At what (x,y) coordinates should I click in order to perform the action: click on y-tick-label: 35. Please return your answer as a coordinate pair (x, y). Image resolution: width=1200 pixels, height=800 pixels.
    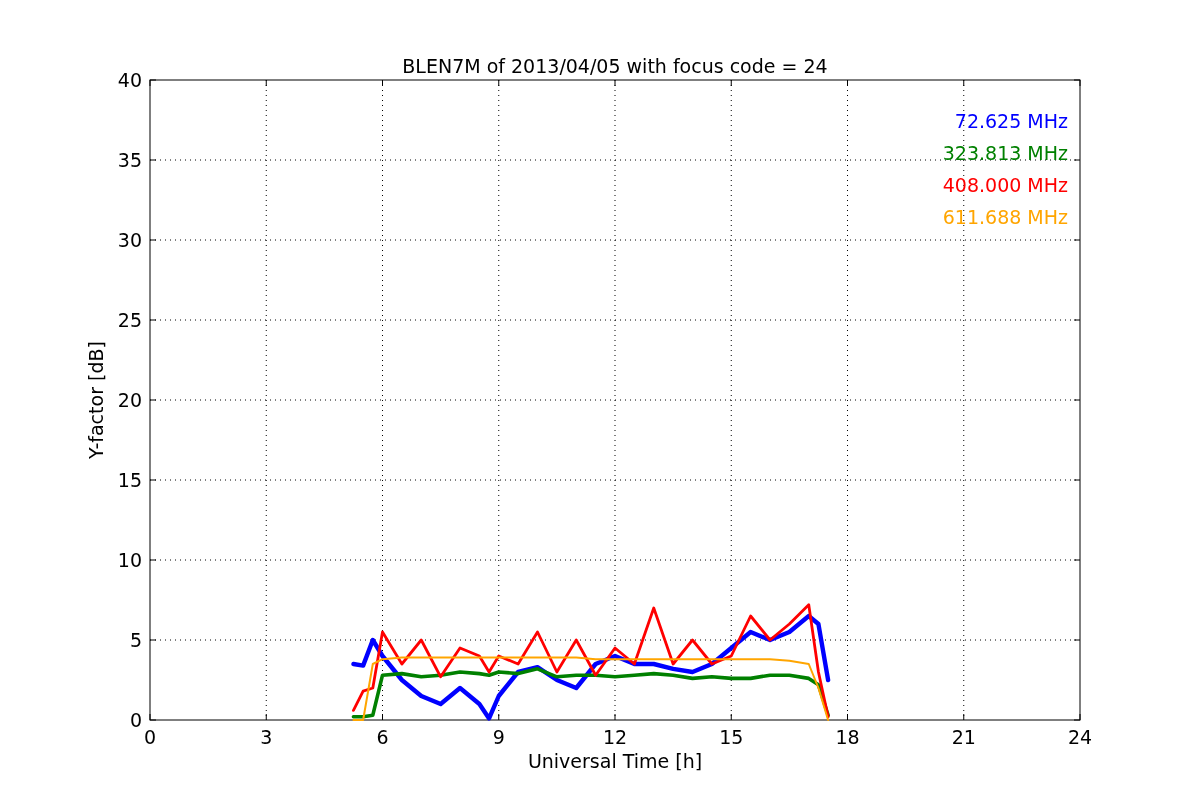
    Looking at the image, I should click on (129, 160).